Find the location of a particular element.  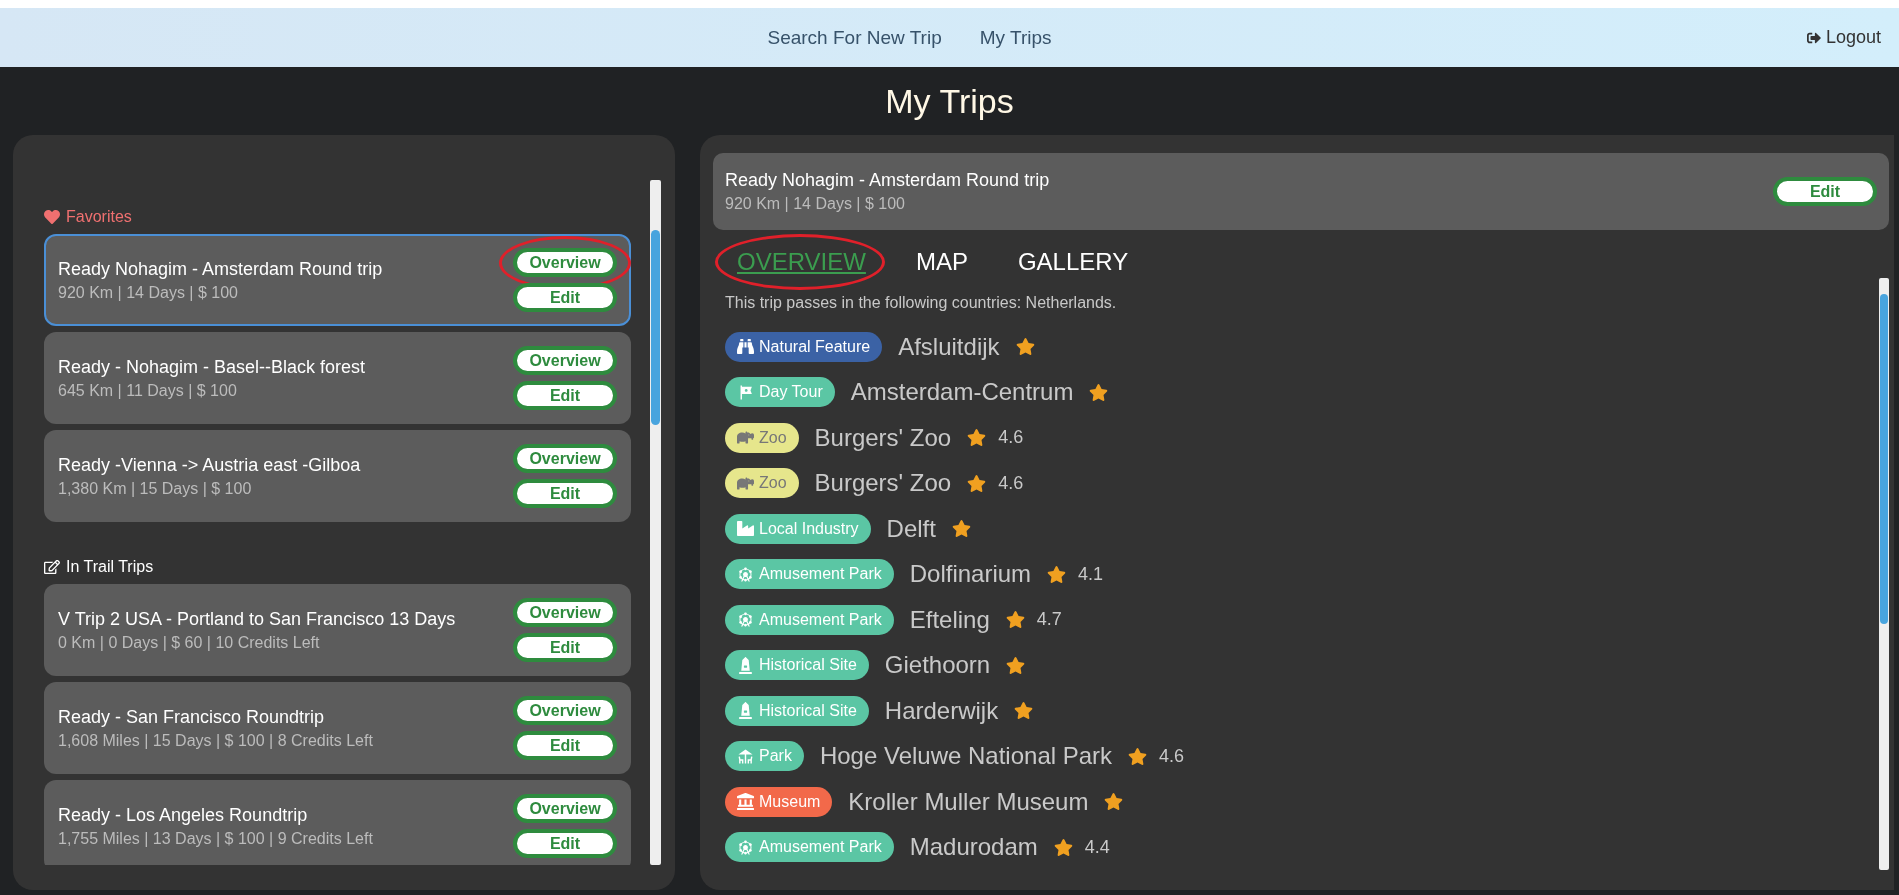

trip-details: 0 Km | 0 Days | $ 60 | 10 Credits Left is located at coordinates (189, 642).